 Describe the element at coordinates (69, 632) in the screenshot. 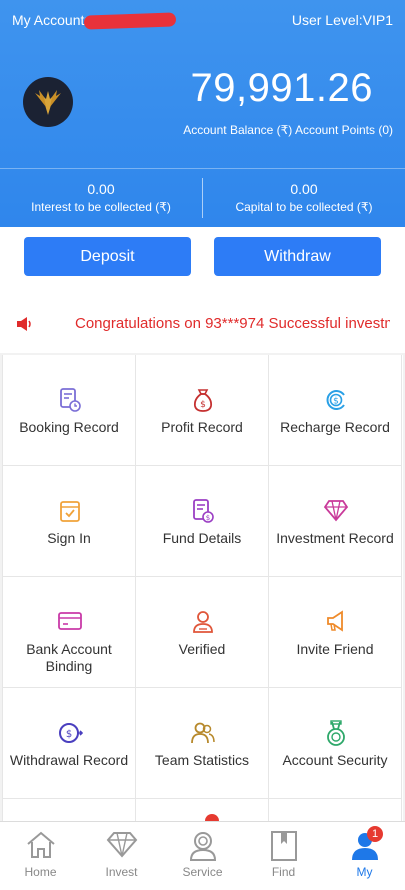

I see `grid-item-bank-account-binding: Bank Account Binding` at that location.